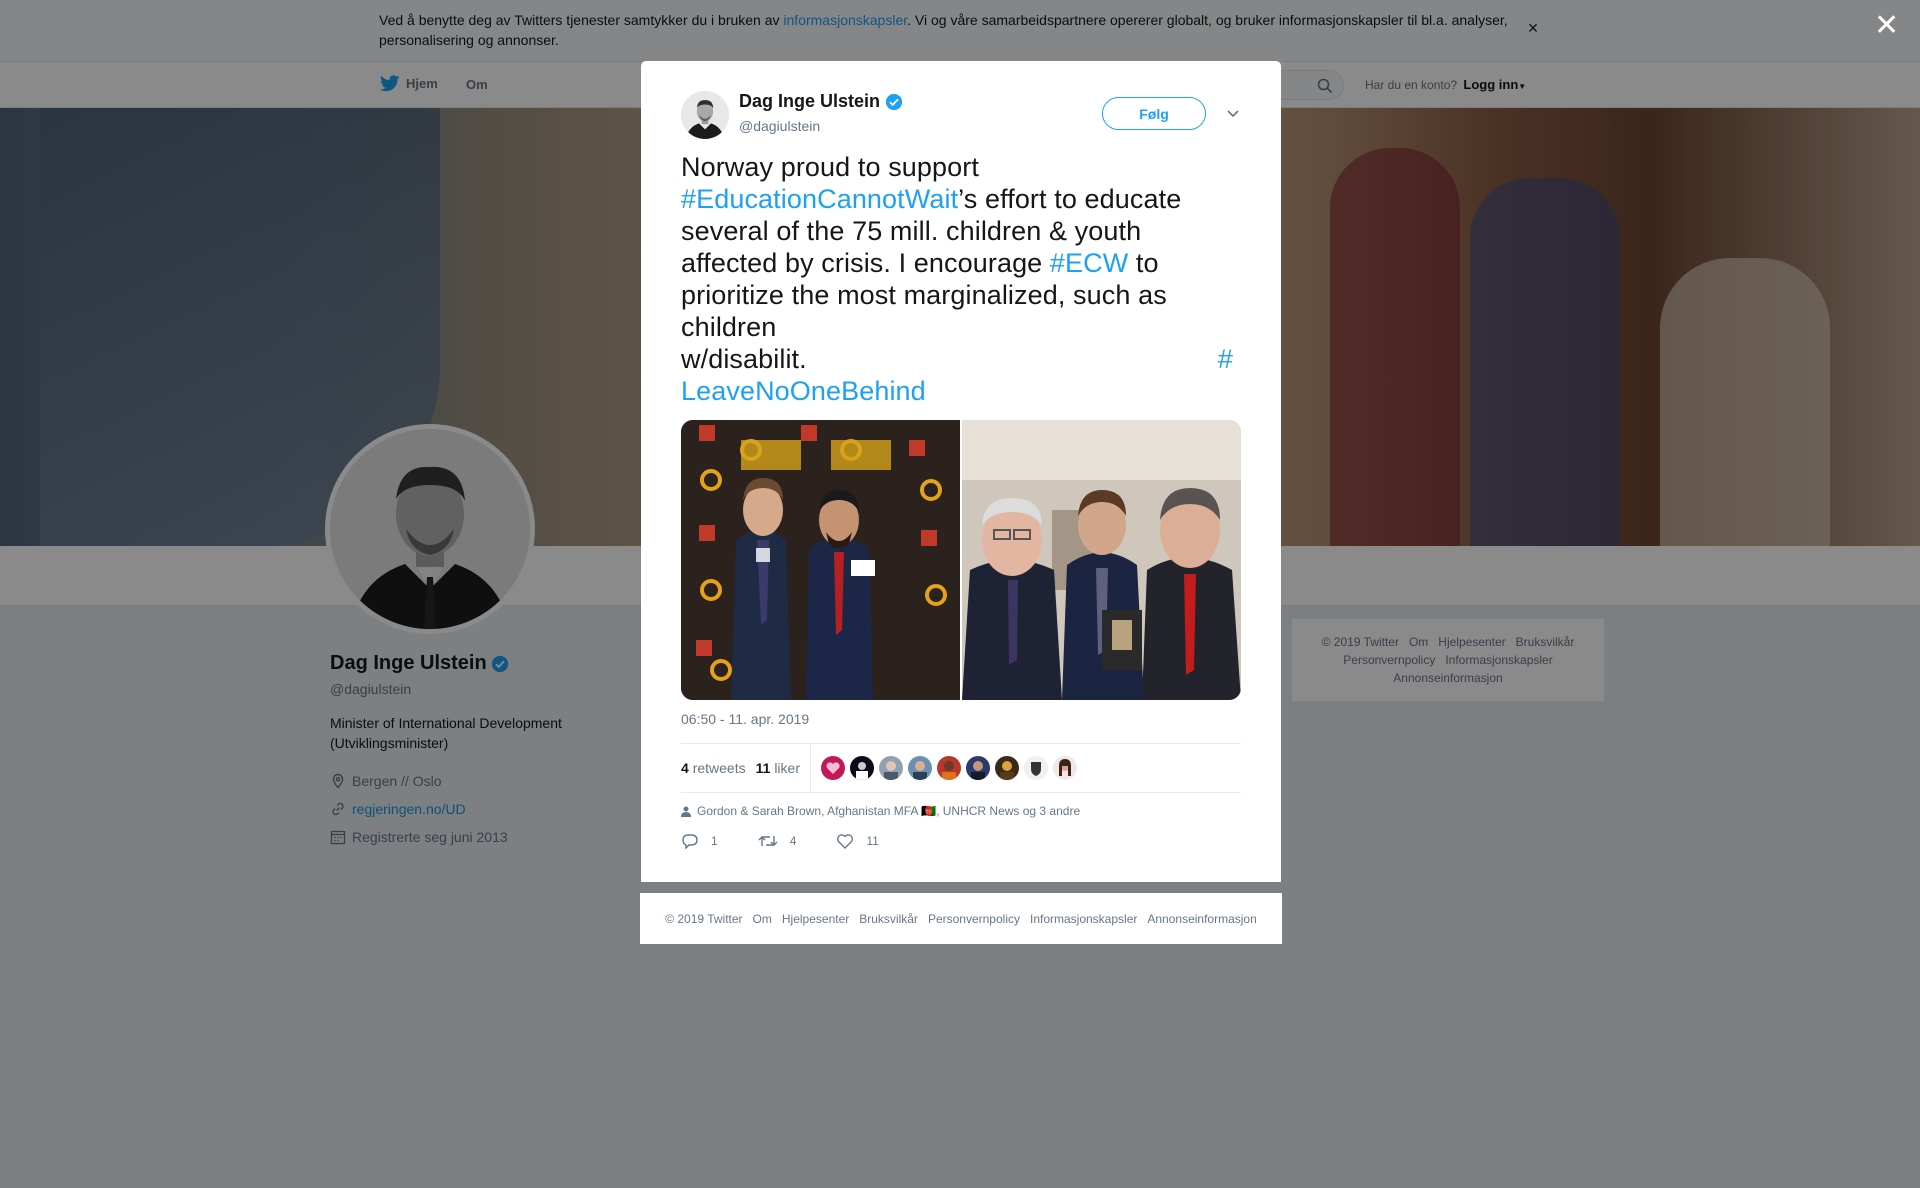  Describe the element at coordinates (1201, 919) in the screenshot. I see `footer-link: Annonseinformasjon` at that location.